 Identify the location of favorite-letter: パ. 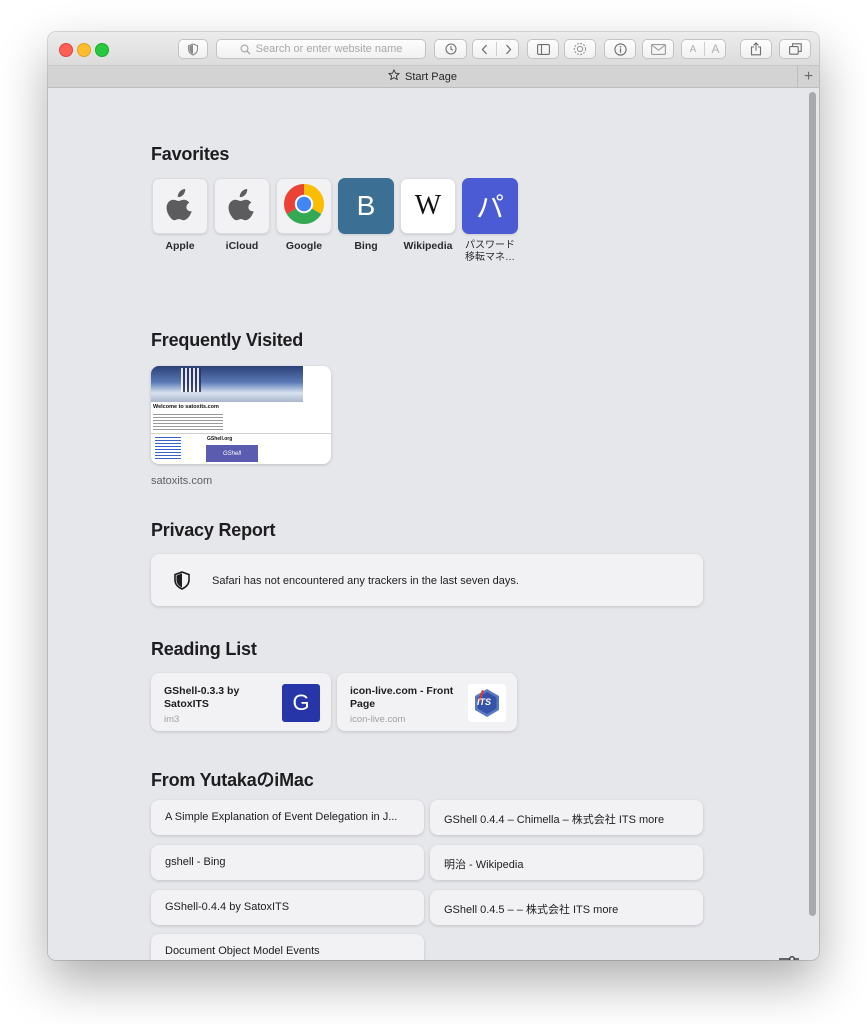
(489, 207).